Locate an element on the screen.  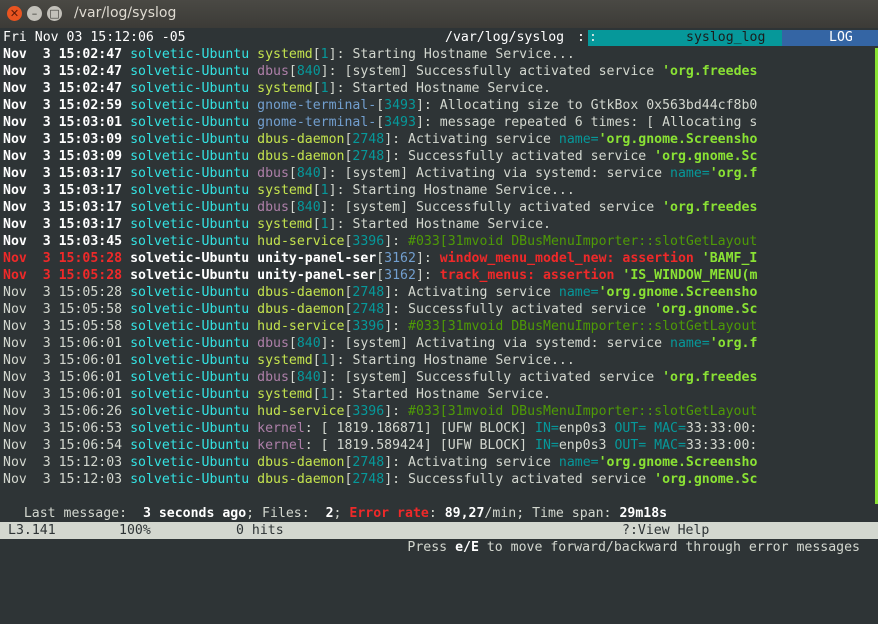
minimize-window-icon: – is located at coordinates (34, 13).